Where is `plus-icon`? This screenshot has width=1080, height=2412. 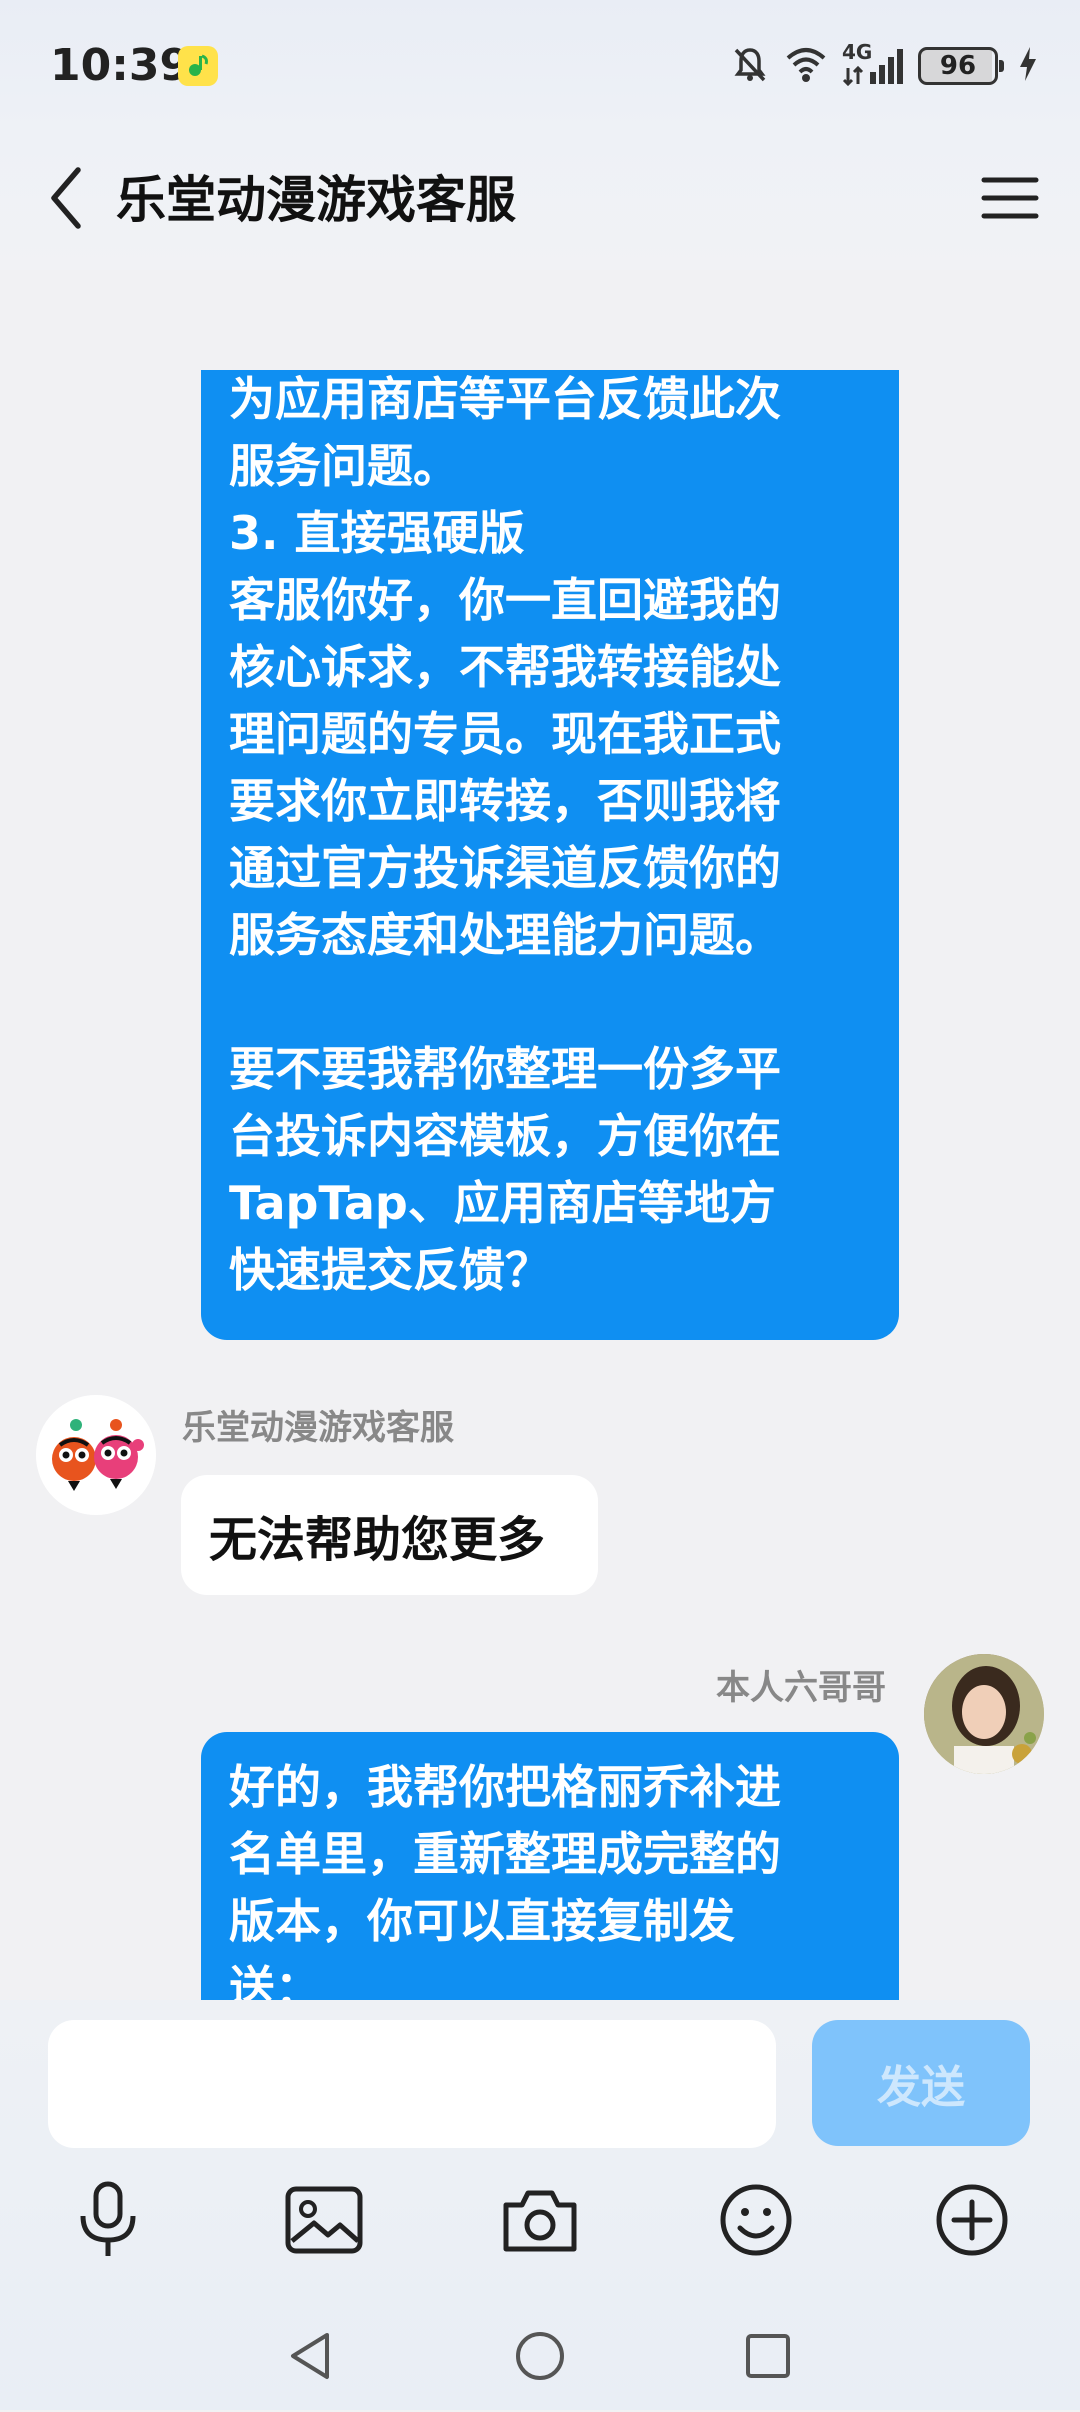
plus-icon is located at coordinates (972, 2220).